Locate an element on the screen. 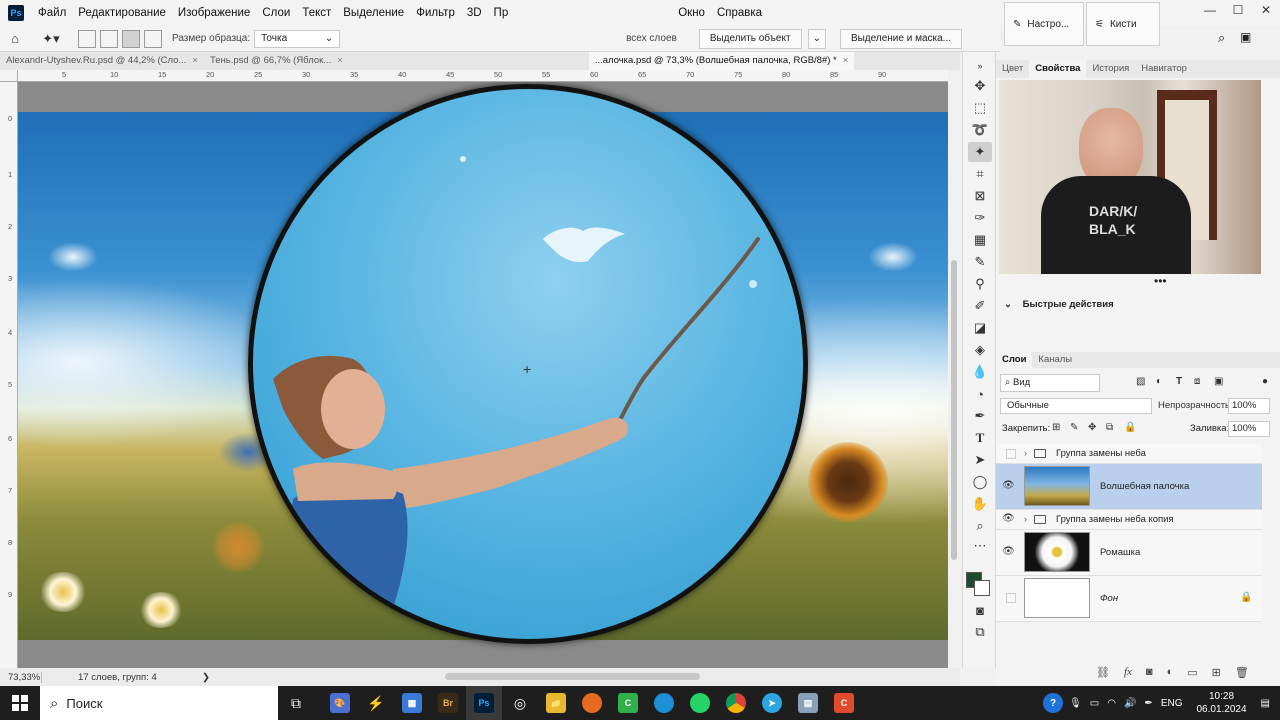 The width and height of the screenshot is (1280, 720). red-app-icon: C is located at coordinates (844, 703).